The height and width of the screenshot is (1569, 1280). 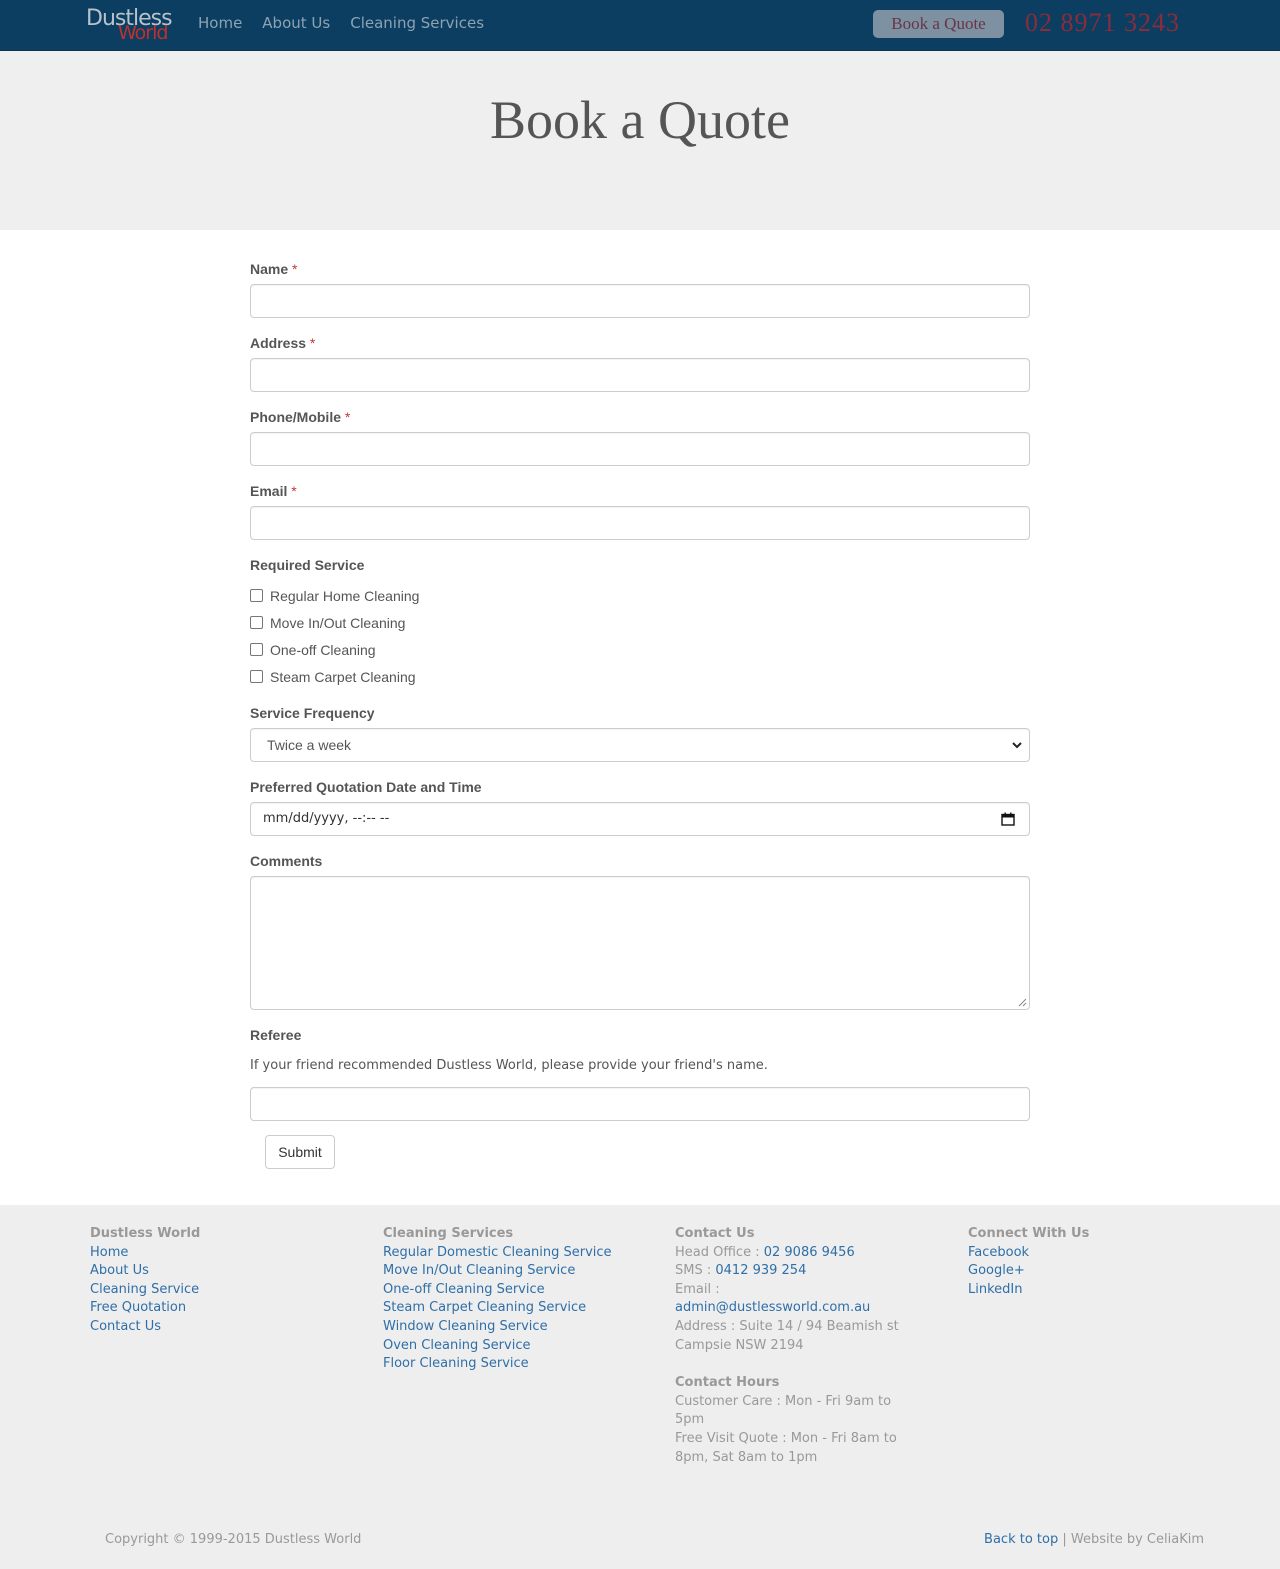 I want to click on copyright: Copyright © 1999-2015 Dustless World, so click(x=233, y=1539).